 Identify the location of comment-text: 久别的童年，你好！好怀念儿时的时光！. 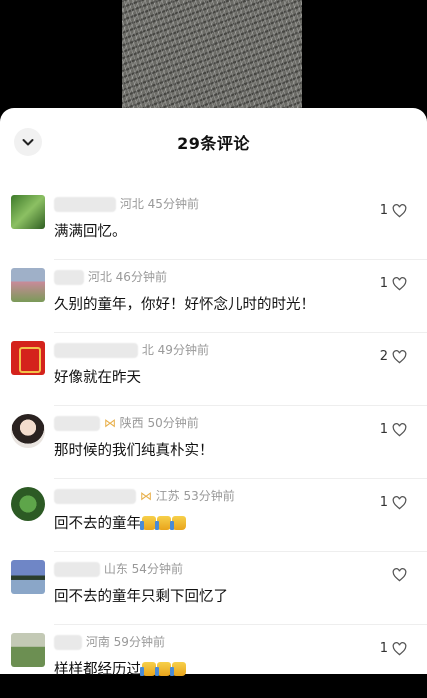
(184, 305).